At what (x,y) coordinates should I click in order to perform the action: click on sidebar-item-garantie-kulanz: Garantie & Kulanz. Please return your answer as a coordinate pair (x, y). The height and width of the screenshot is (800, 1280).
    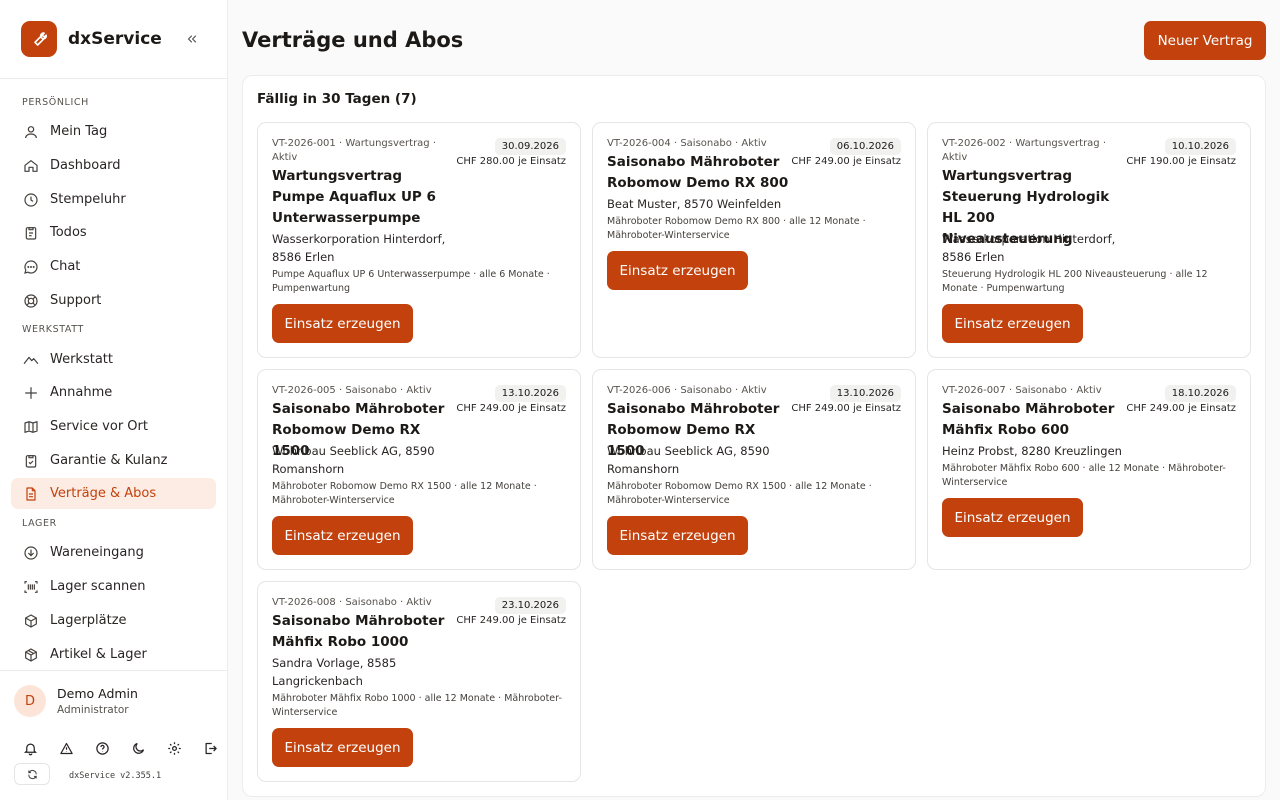
    Looking at the image, I should click on (113, 460).